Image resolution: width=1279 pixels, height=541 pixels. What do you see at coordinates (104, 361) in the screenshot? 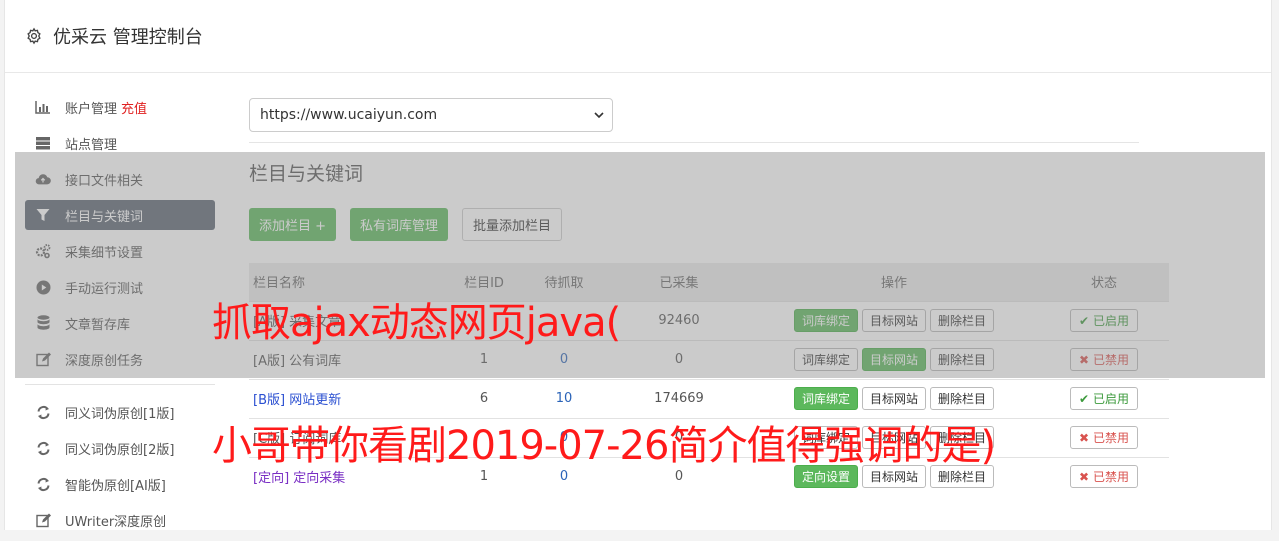
I see `sidebar-item-label: 深度原创任务` at bounding box center [104, 361].